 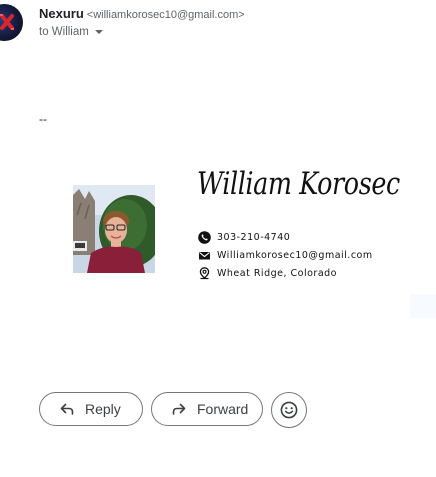 What do you see at coordinates (204, 256) in the screenshot?
I see `envelope-icon` at bounding box center [204, 256].